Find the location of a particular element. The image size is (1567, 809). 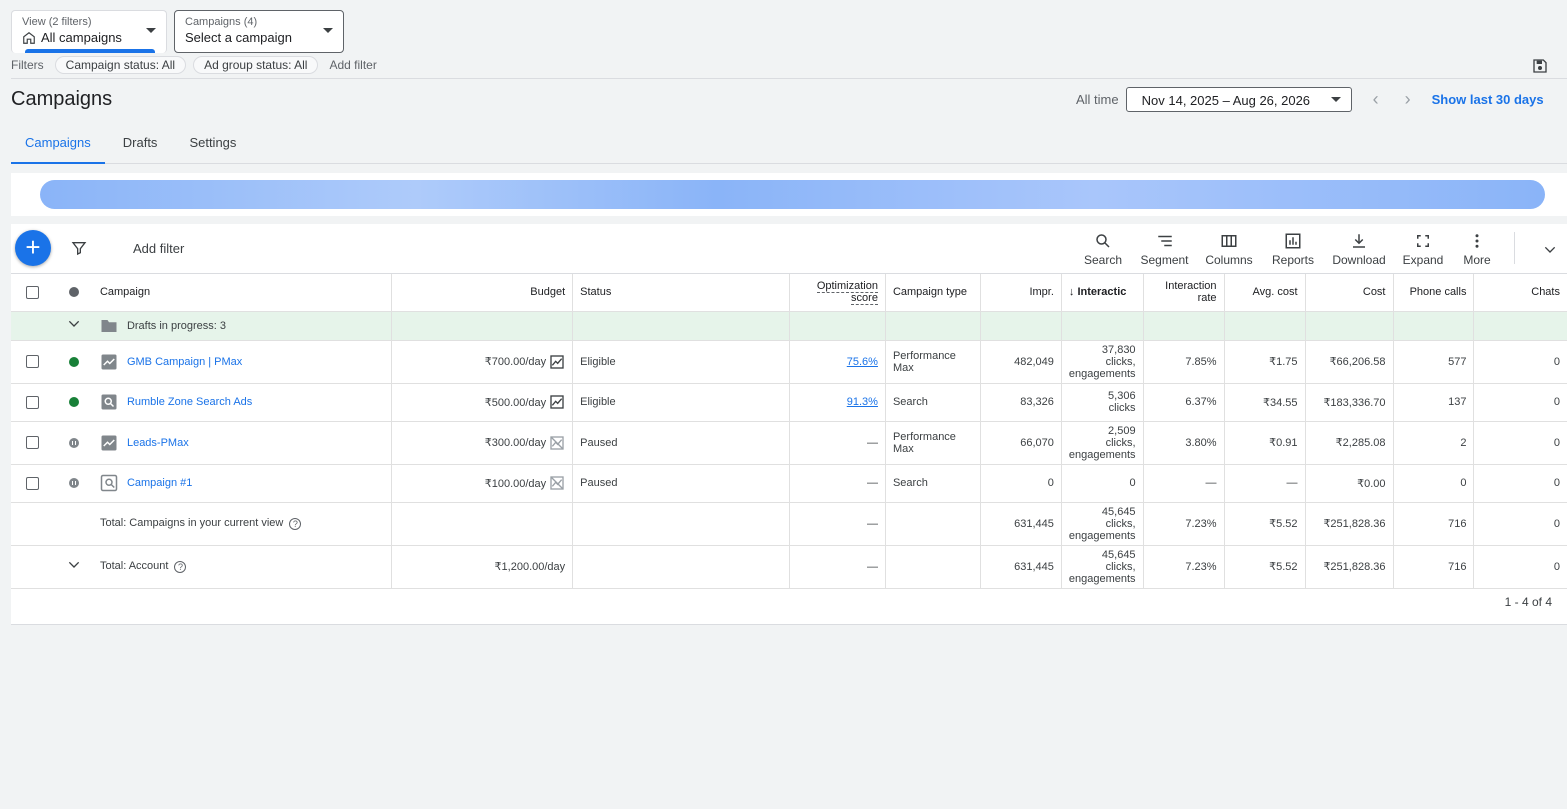

reports-icon is located at coordinates (1293, 241).